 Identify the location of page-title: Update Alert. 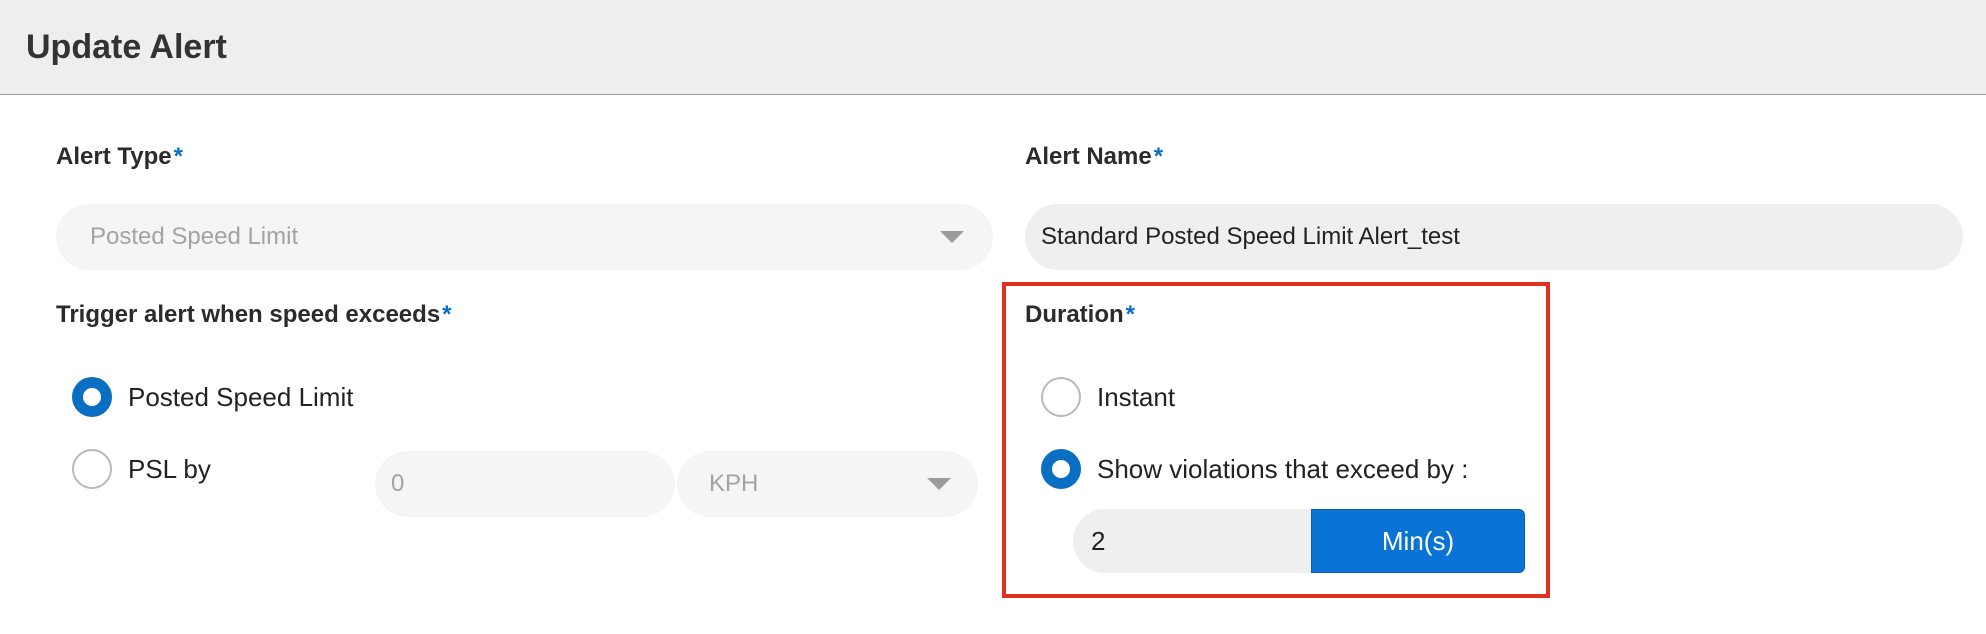
(126, 47).